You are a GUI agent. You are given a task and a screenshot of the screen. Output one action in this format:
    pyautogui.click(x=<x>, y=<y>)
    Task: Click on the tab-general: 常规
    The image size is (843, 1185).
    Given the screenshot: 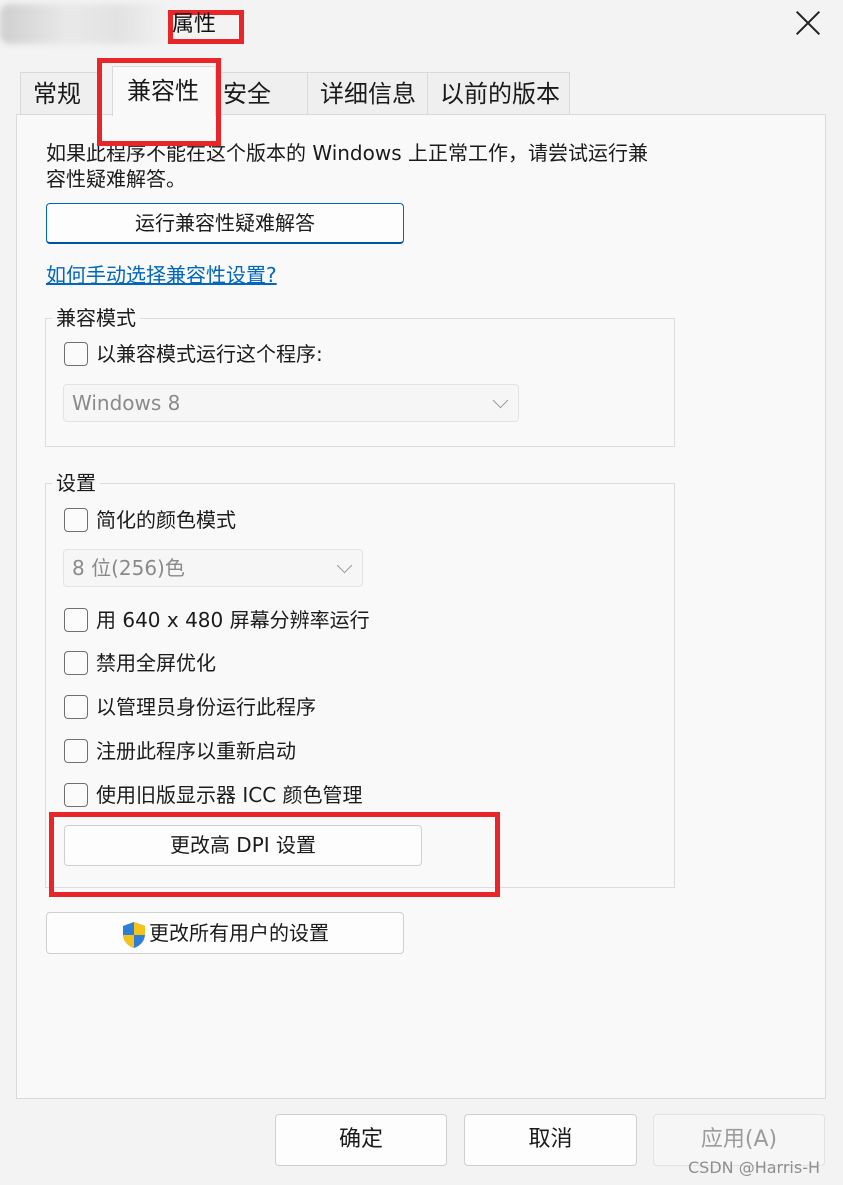 What is the action you would take?
    pyautogui.click(x=61, y=93)
    